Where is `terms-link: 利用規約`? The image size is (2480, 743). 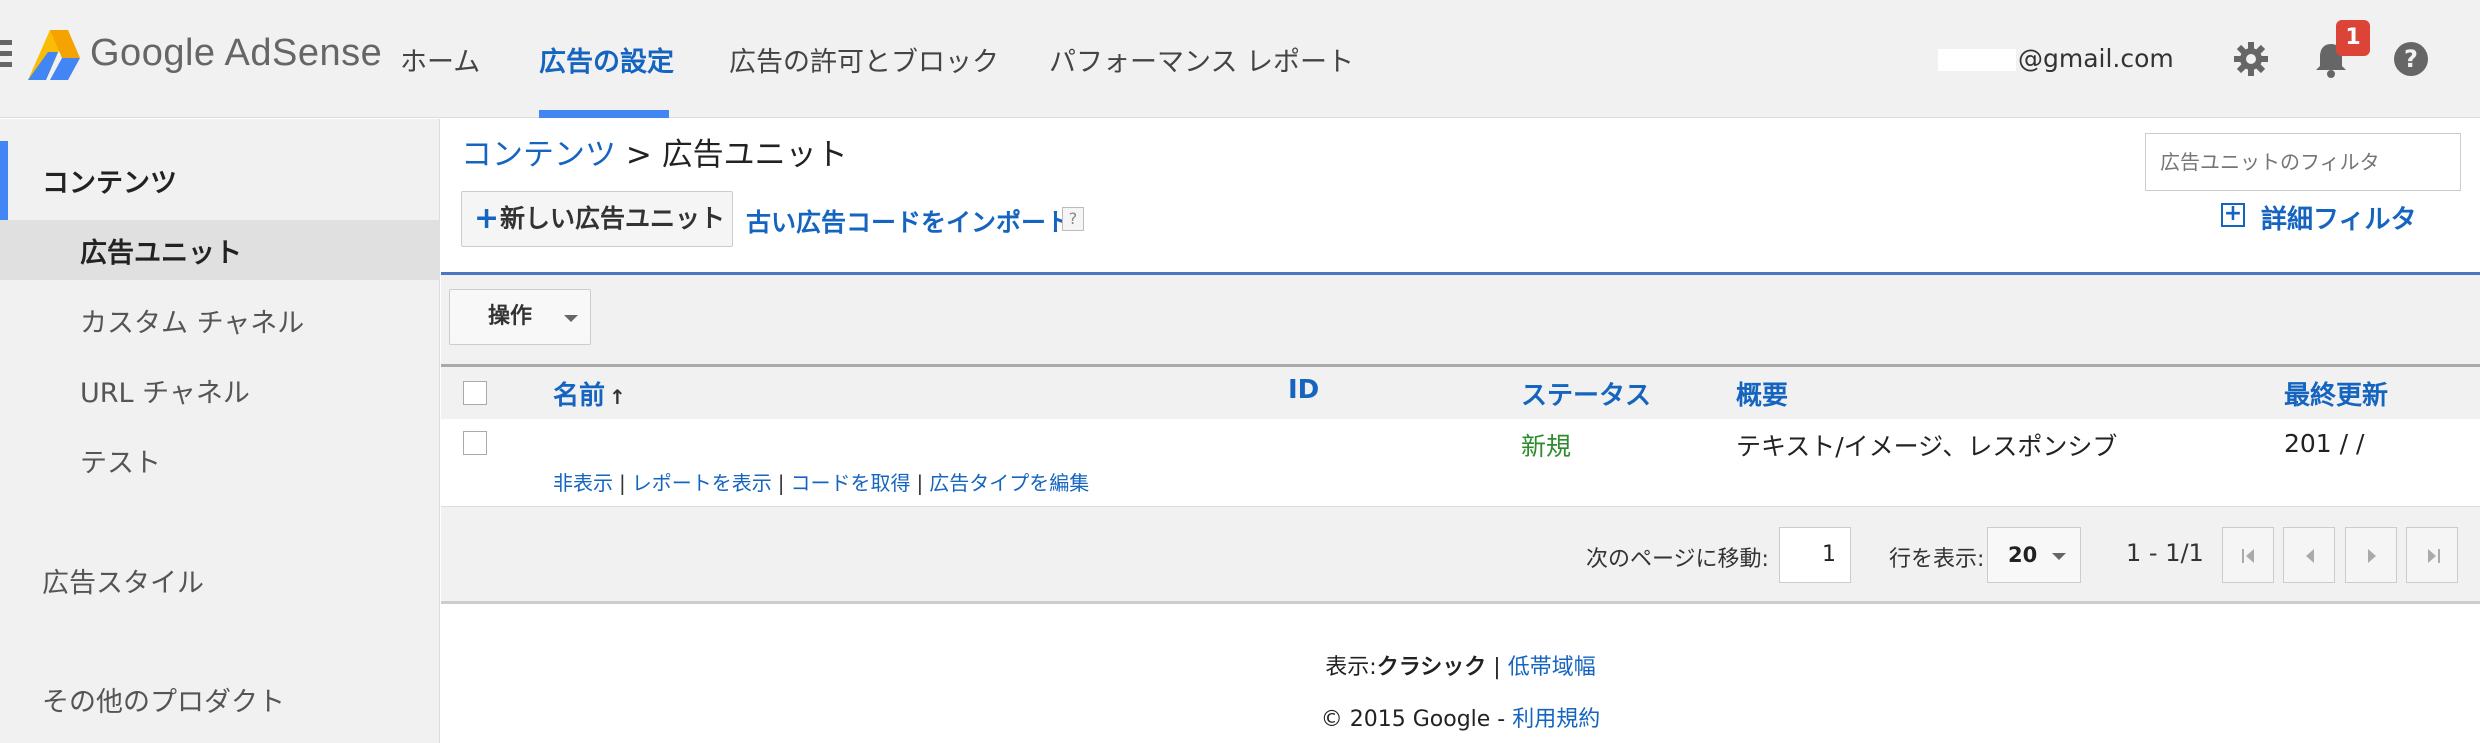
terms-link: 利用規約 is located at coordinates (1556, 719).